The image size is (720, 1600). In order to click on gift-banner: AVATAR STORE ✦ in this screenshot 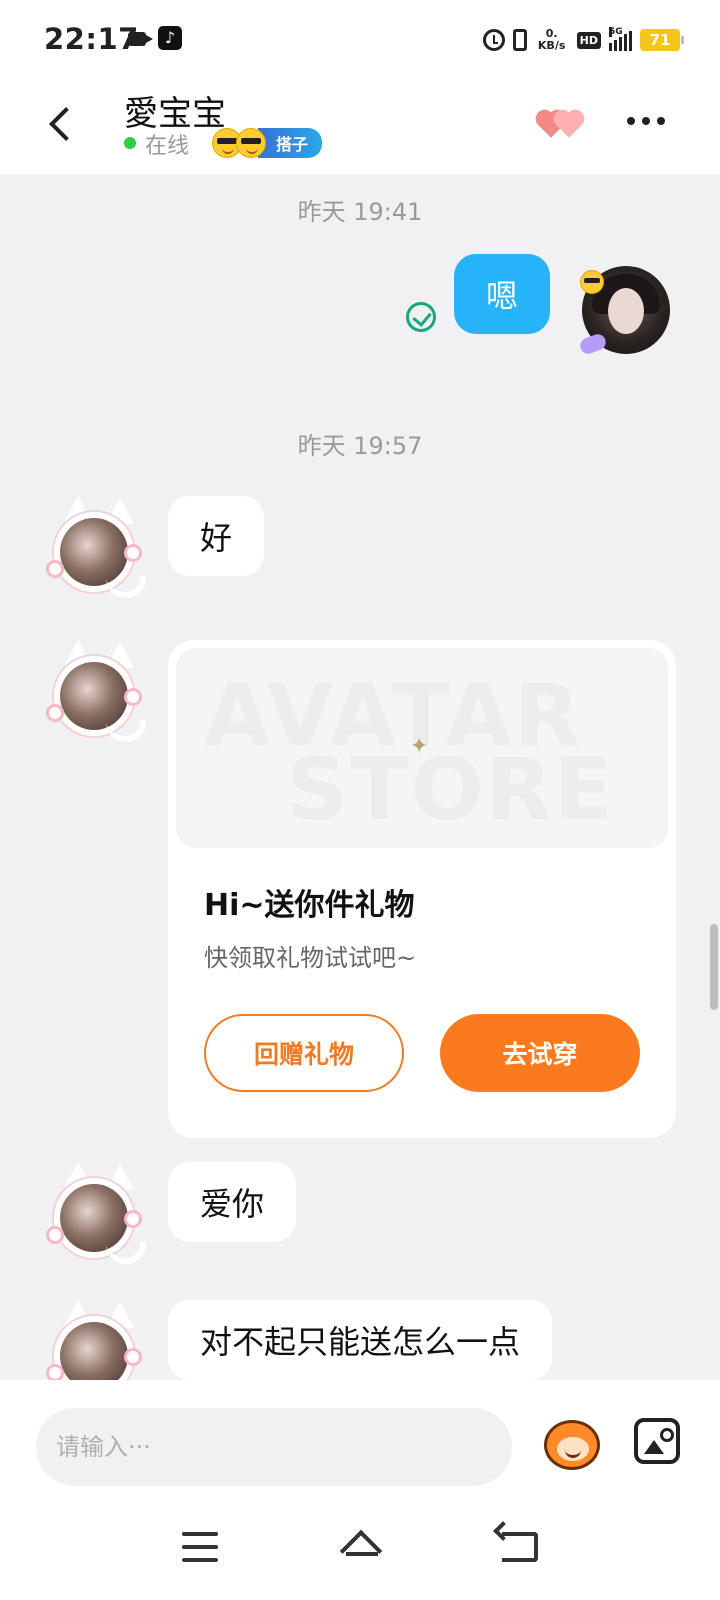, I will do `click(422, 748)`.